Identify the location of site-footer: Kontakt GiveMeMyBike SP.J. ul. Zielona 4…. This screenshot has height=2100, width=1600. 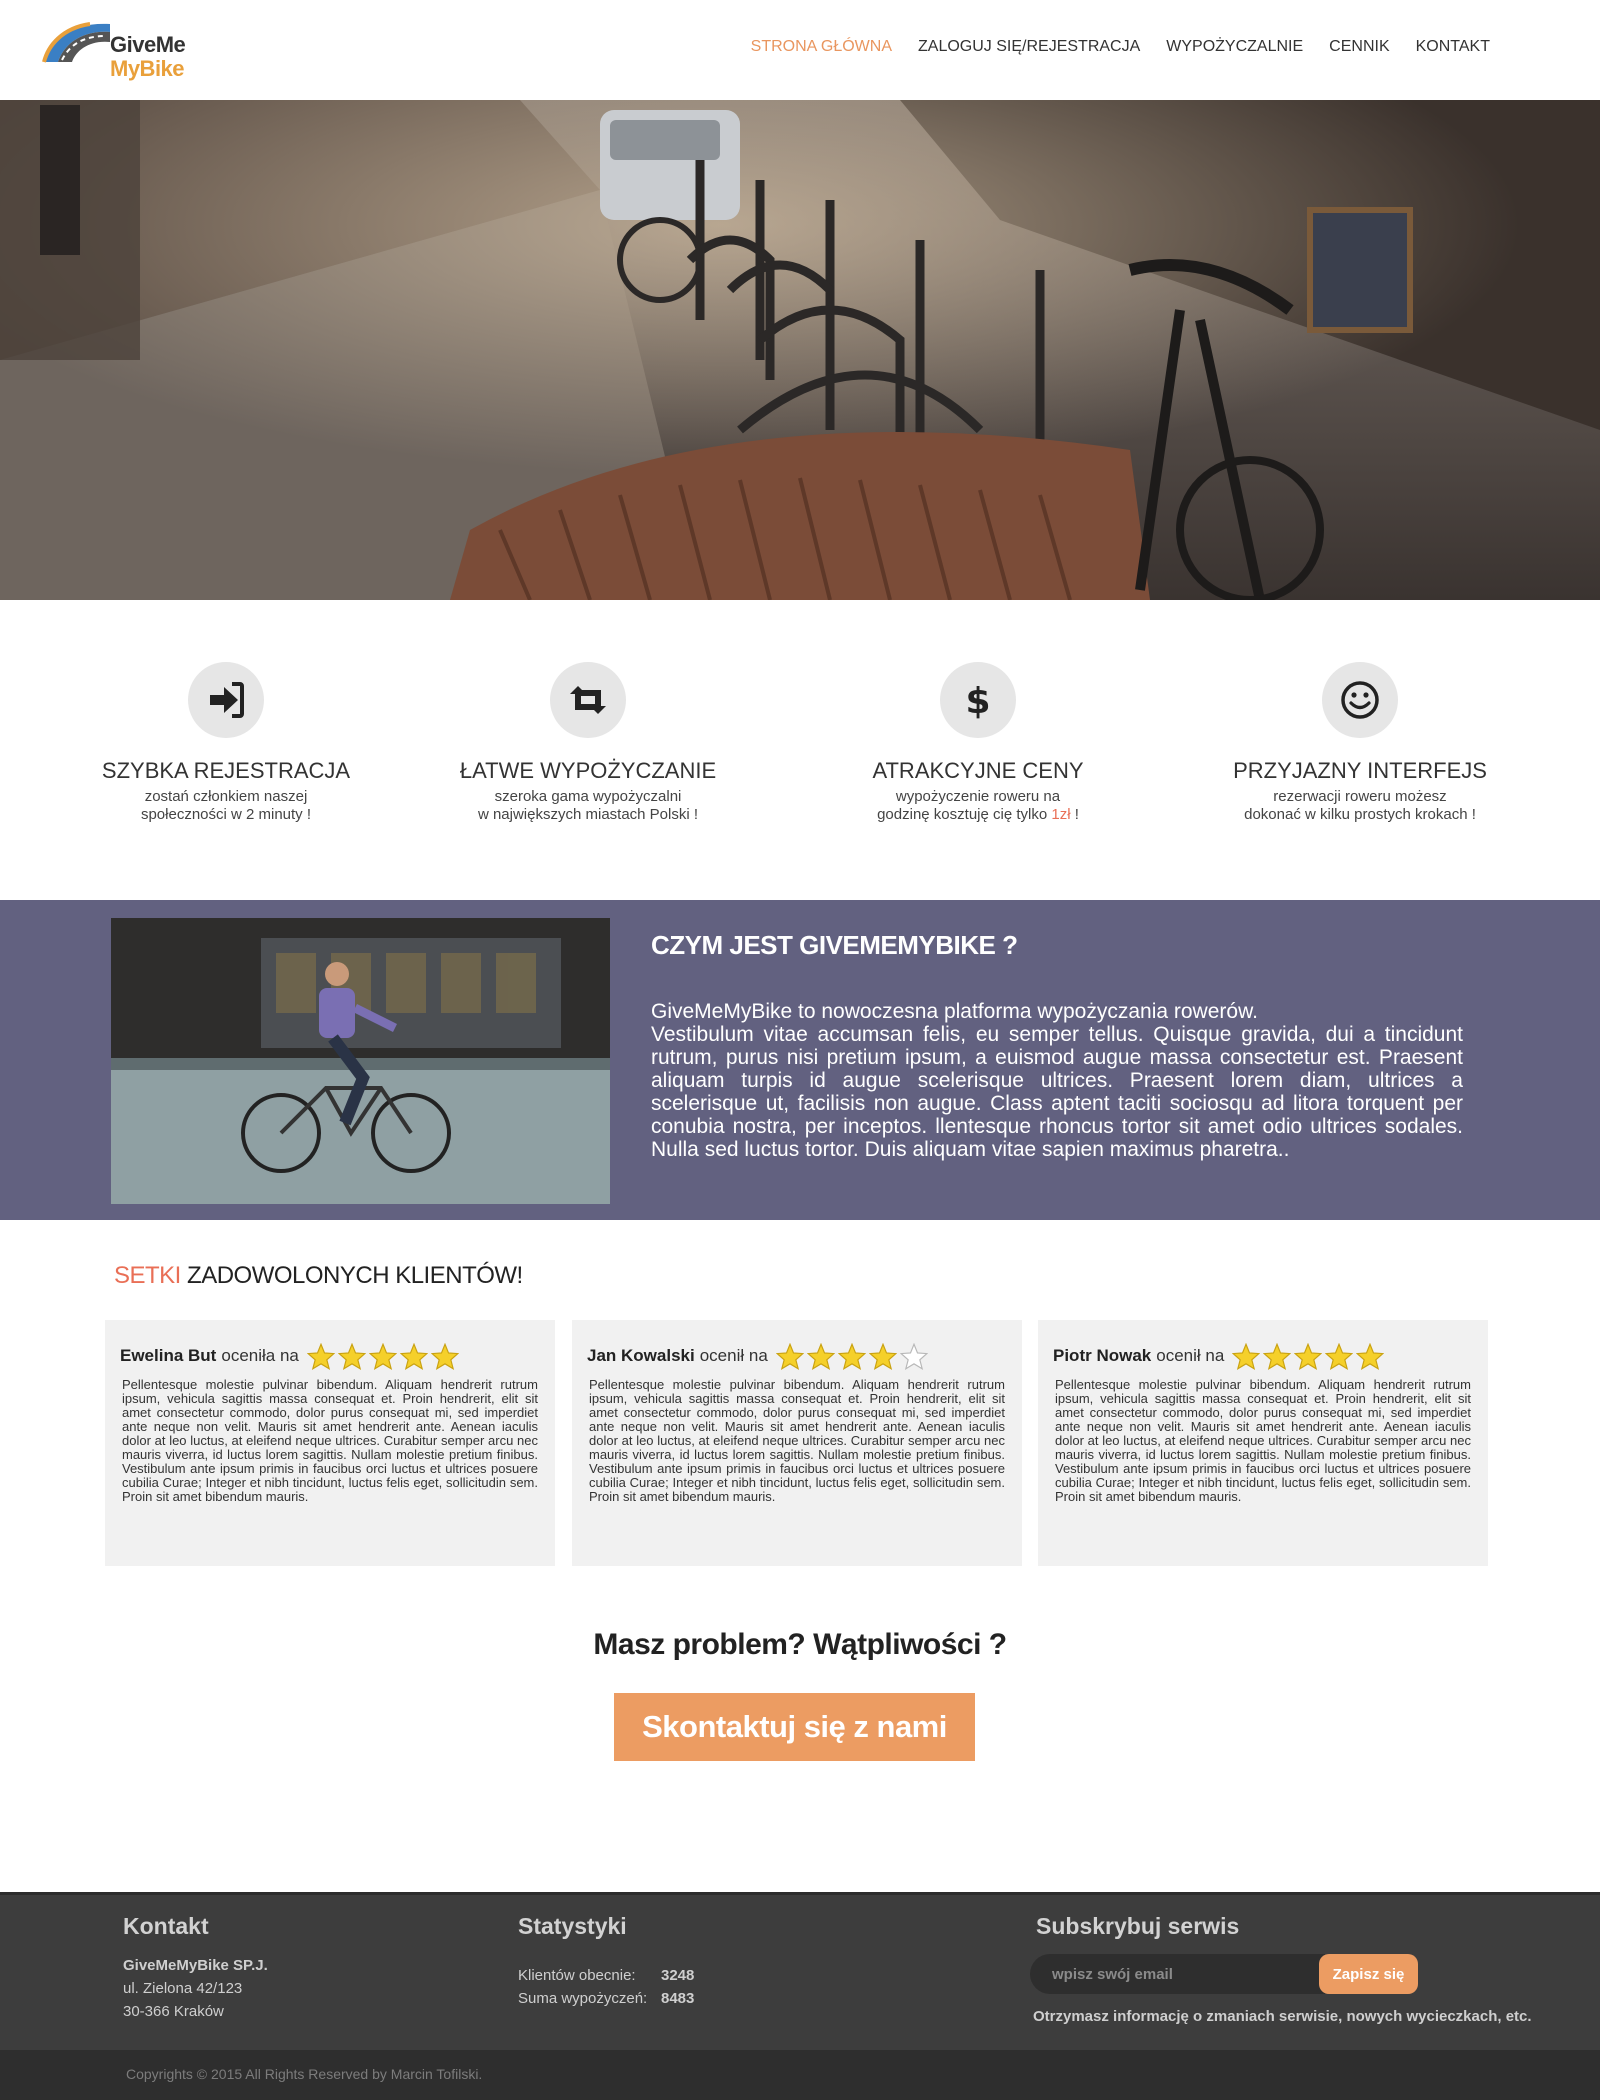
(800, 1971).